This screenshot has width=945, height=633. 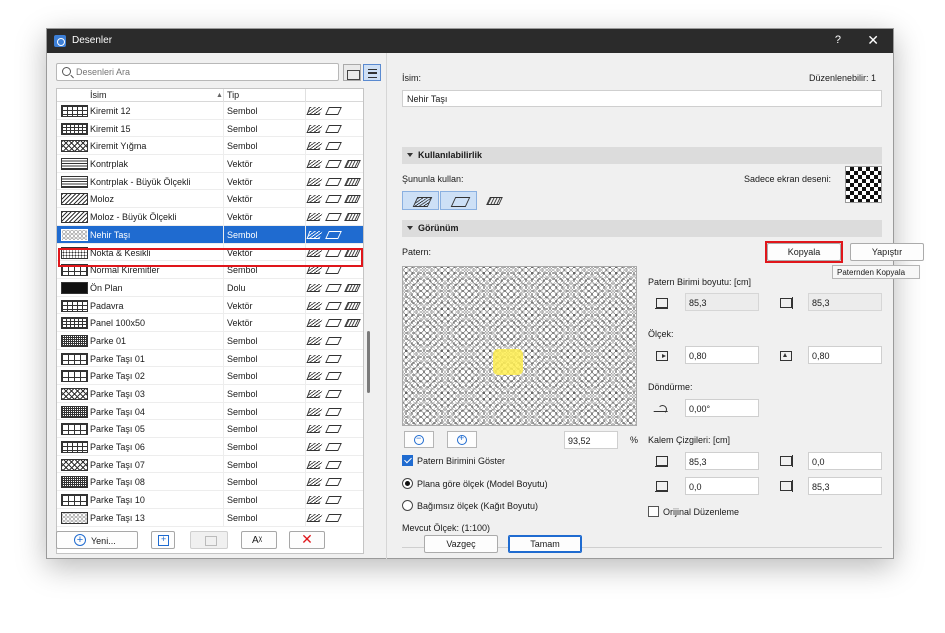 What do you see at coordinates (863, 184) in the screenshot?
I see `screen-only-pattern-preview` at bounding box center [863, 184].